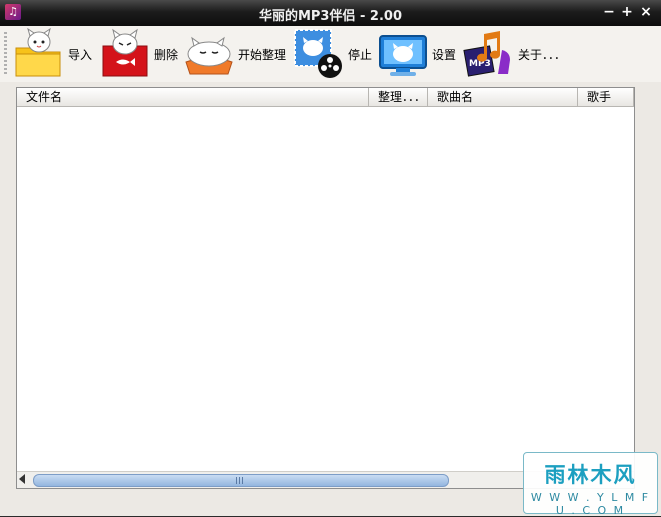 Image resolution: width=661 pixels, height=517 pixels. What do you see at coordinates (444, 54) in the screenshot?
I see `settings-label: 设置` at bounding box center [444, 54].